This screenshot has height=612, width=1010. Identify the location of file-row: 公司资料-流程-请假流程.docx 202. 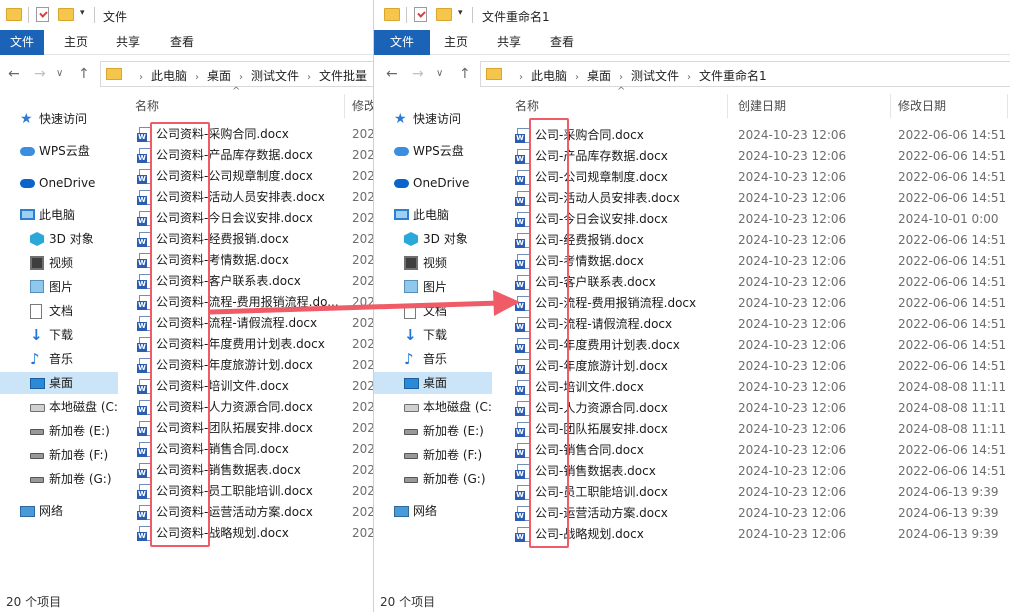
(245, 323).